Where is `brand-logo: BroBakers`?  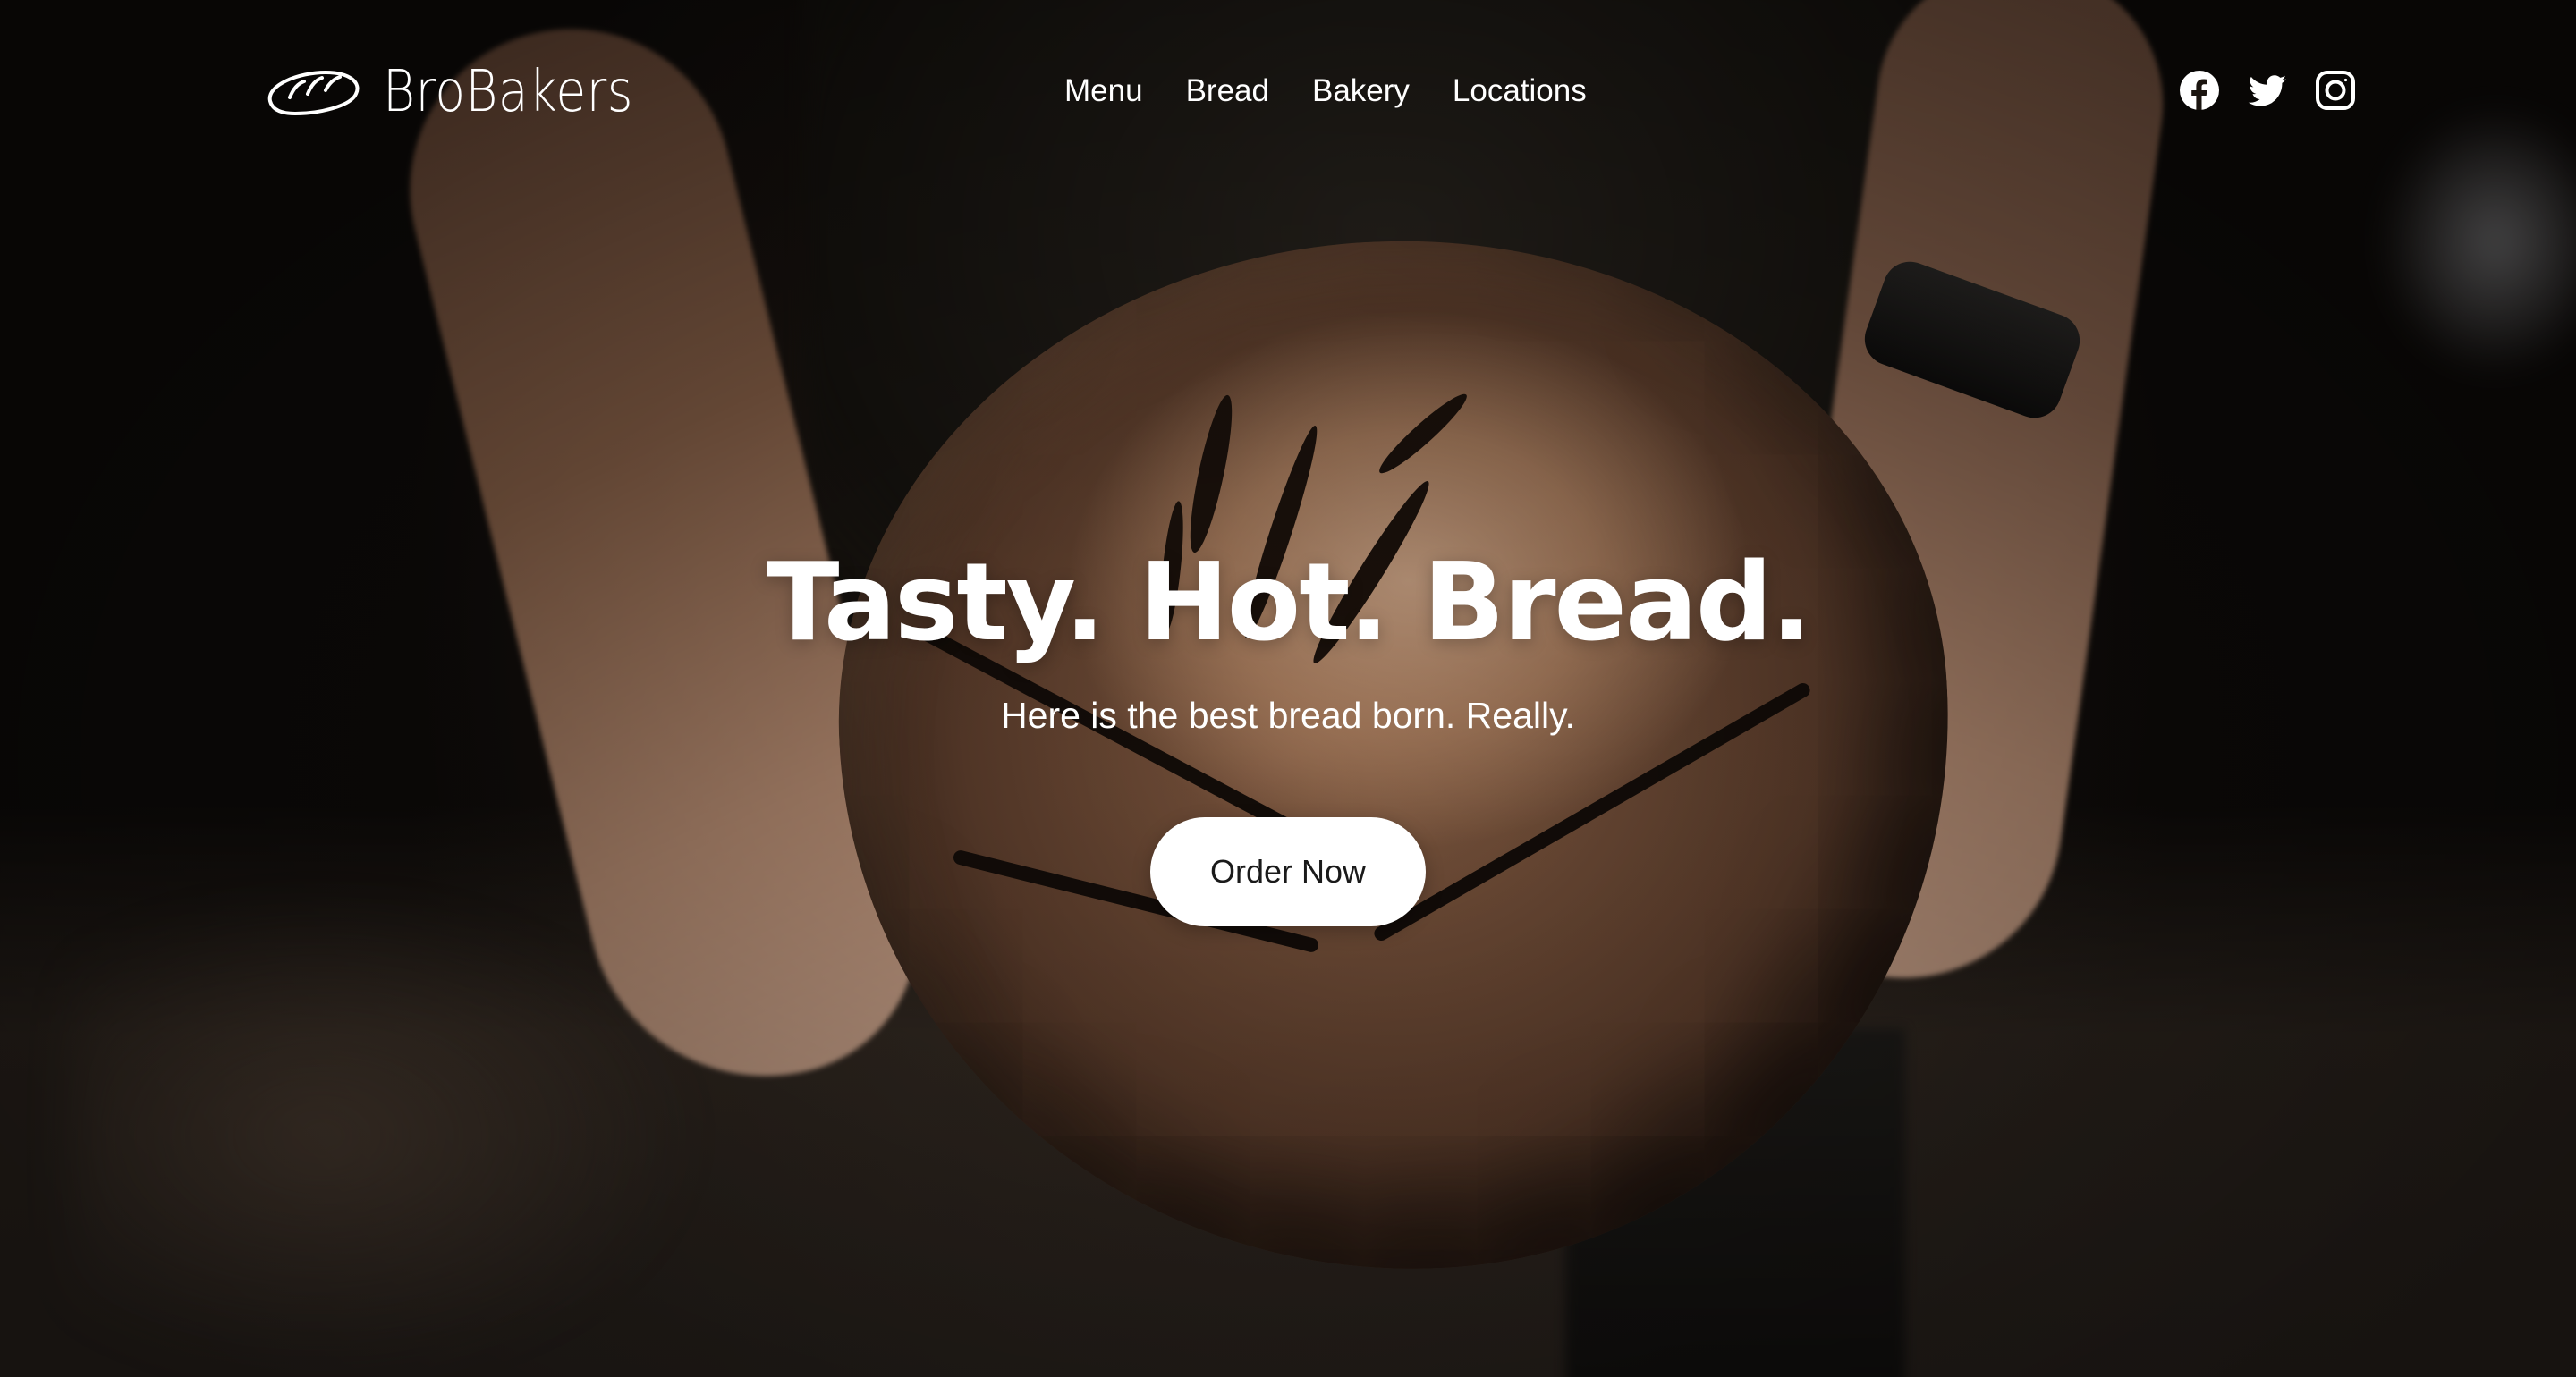
brand-logo: BroBakers is located at coordinates (468, 92).